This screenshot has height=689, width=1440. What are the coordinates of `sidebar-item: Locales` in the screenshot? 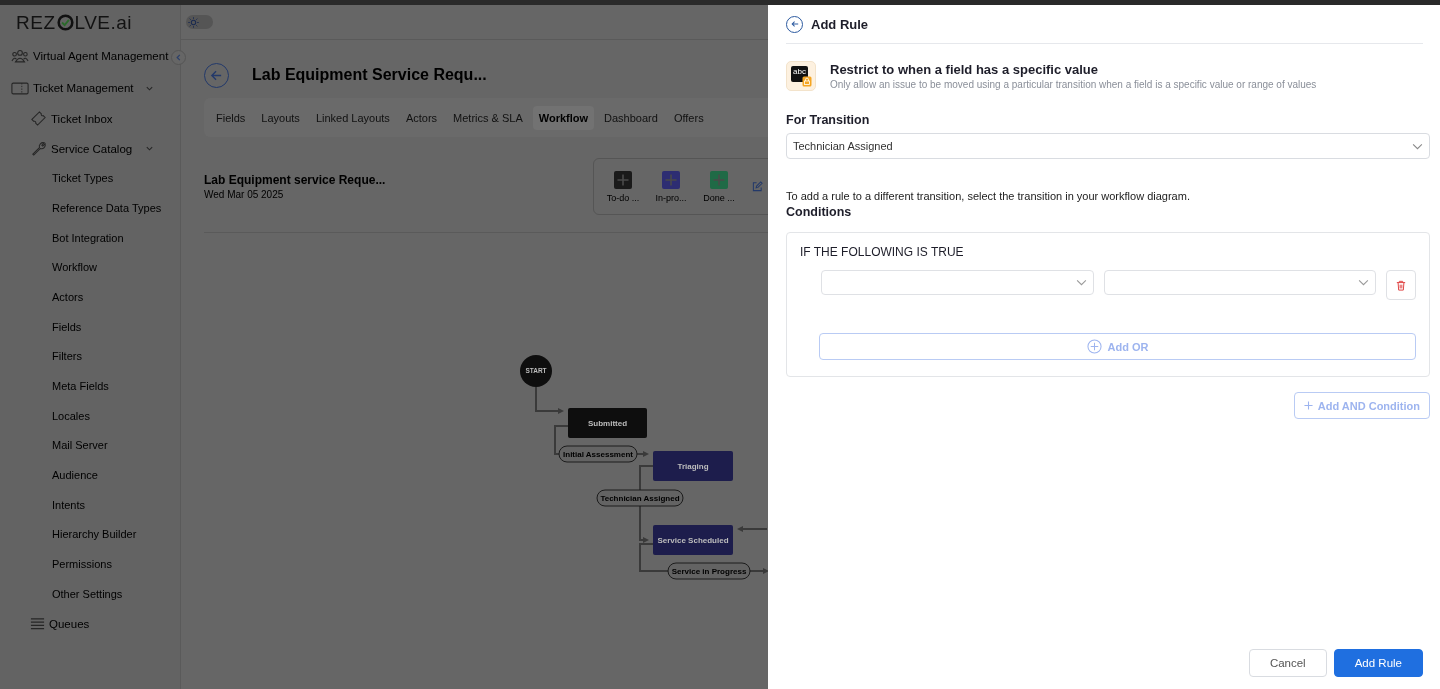 It's located at (84, 415).